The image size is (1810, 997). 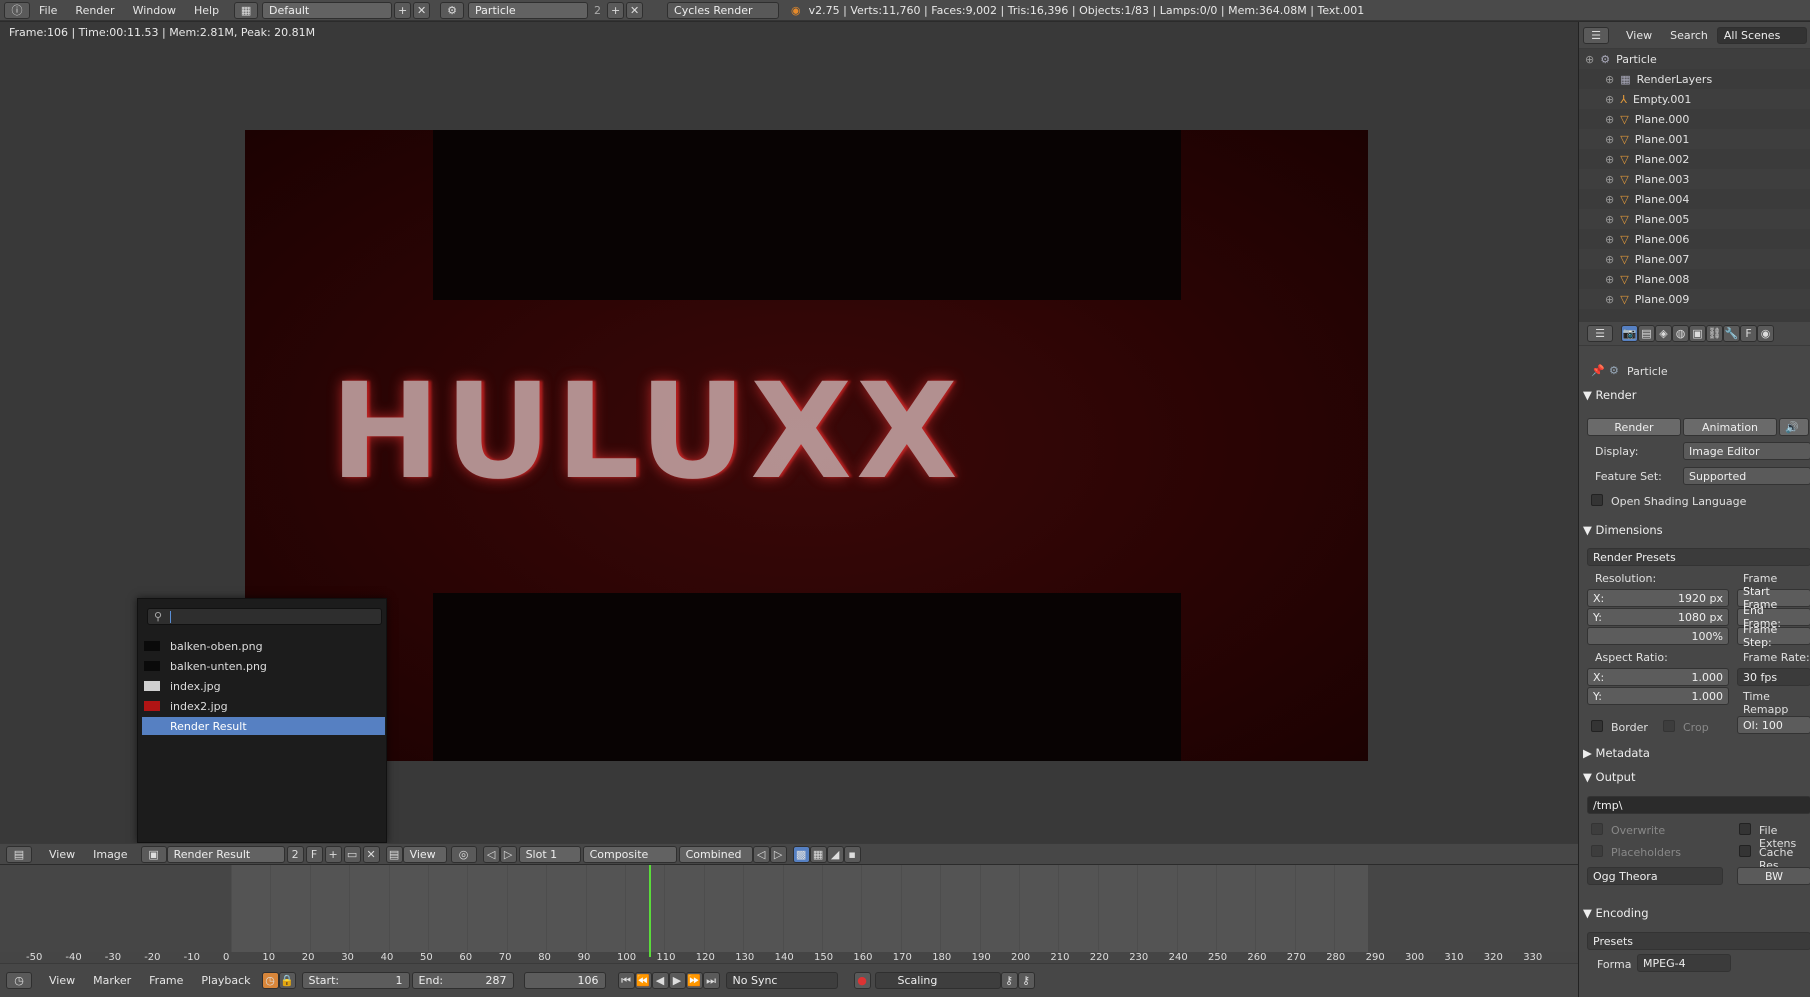 What do you see at coordinates (508, 854) in the screenshot?
I see `next-slot-icon: ▷` at bounding box center [508, 854].